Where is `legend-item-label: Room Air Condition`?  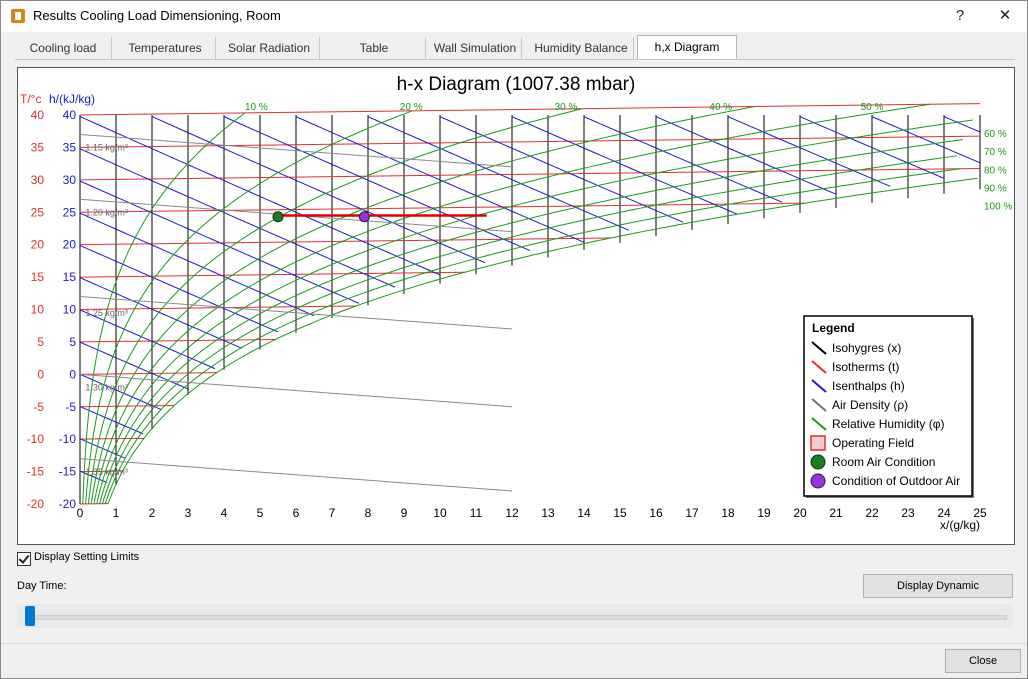 legend-item-label: Room Air Condition is located at coordinates (883, 462).